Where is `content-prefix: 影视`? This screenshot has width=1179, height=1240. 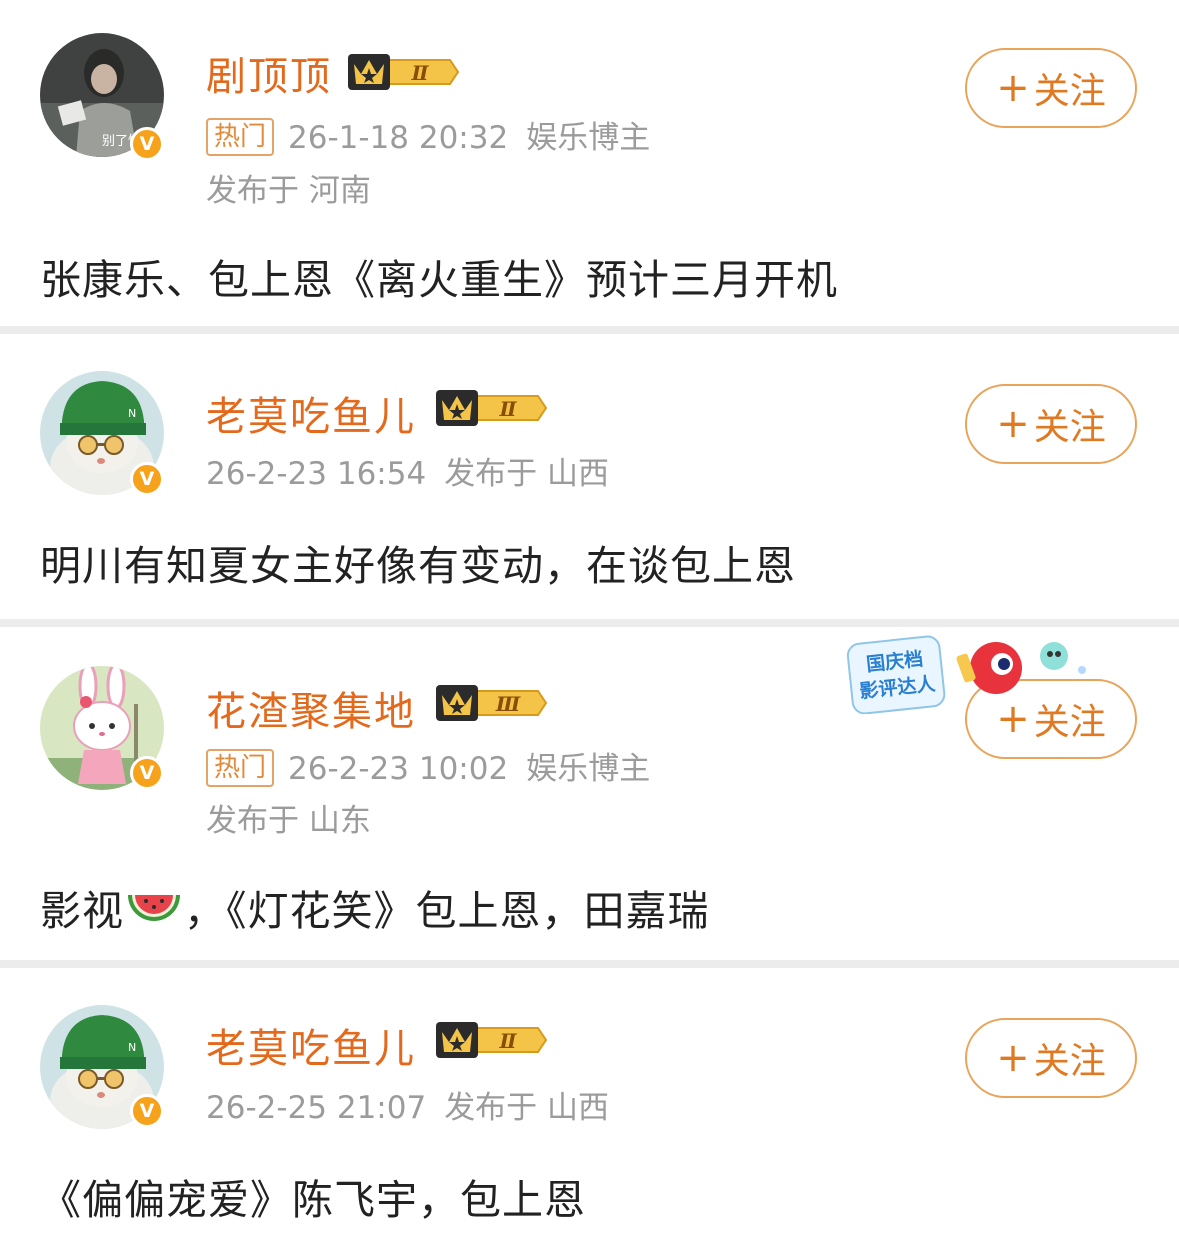
content-prefix: 影视 is located at coordinates (82, 911).